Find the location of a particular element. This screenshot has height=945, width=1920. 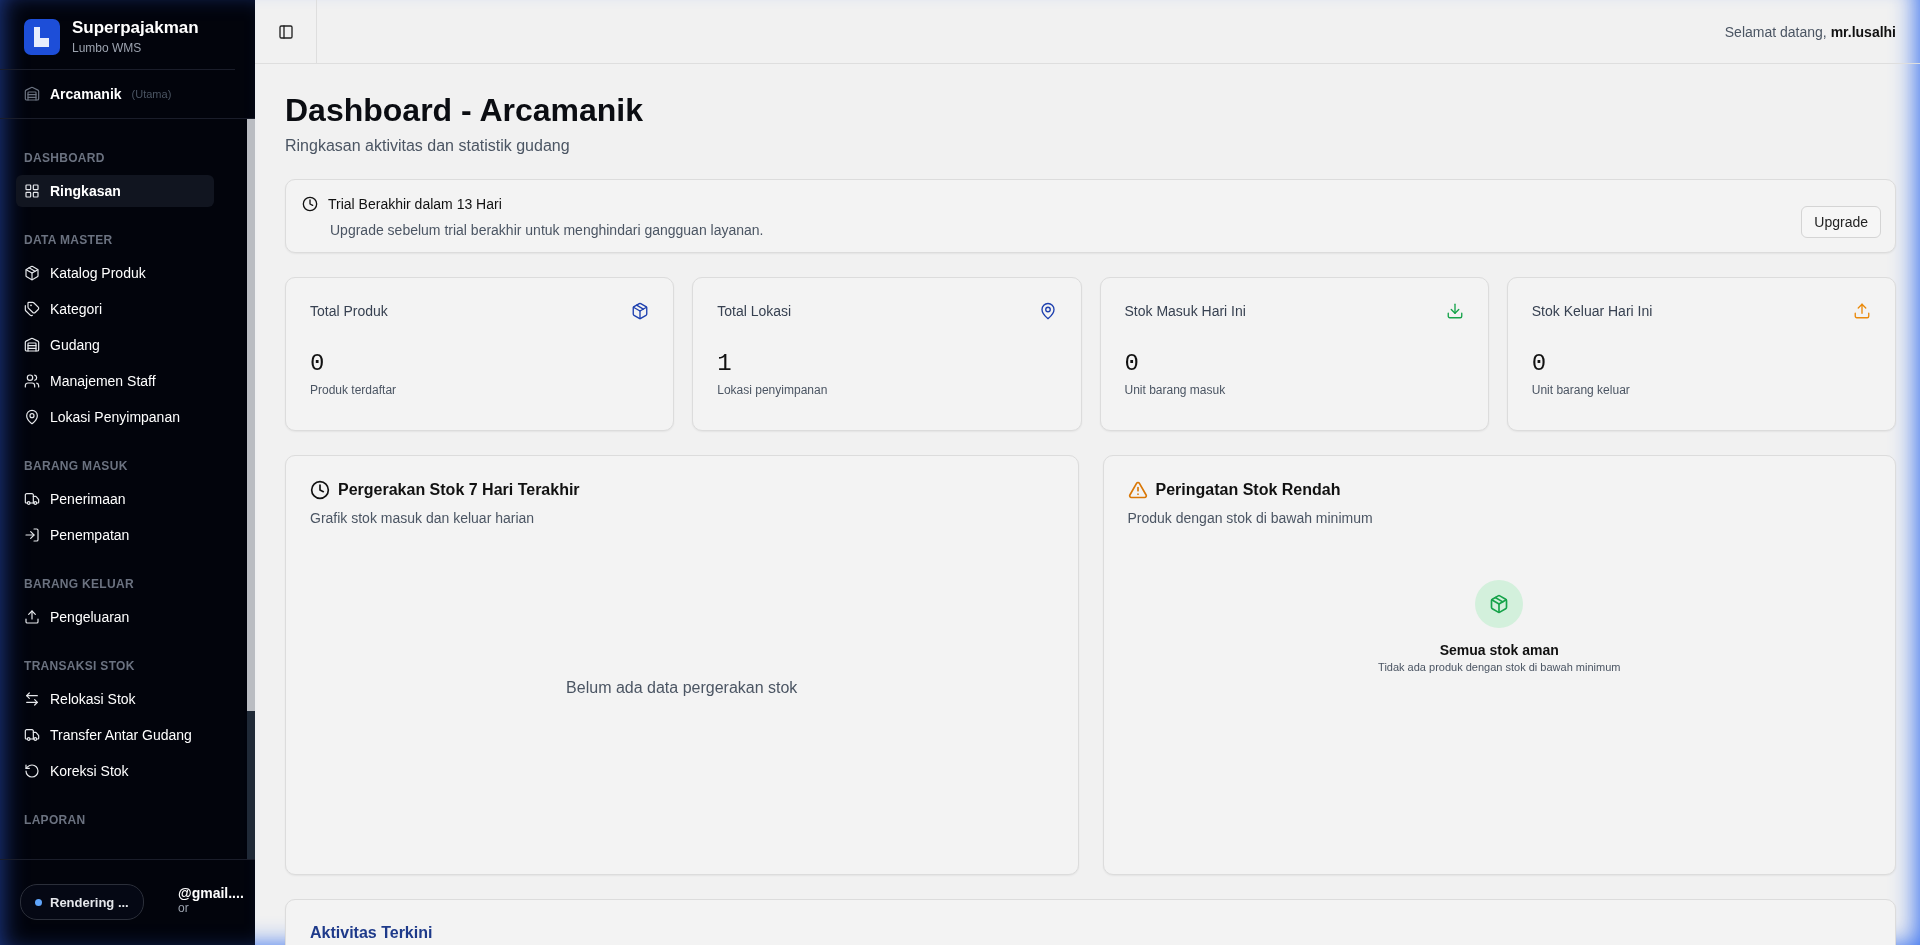

nav-item: Penerimaan is located at coordinates (115, 499).